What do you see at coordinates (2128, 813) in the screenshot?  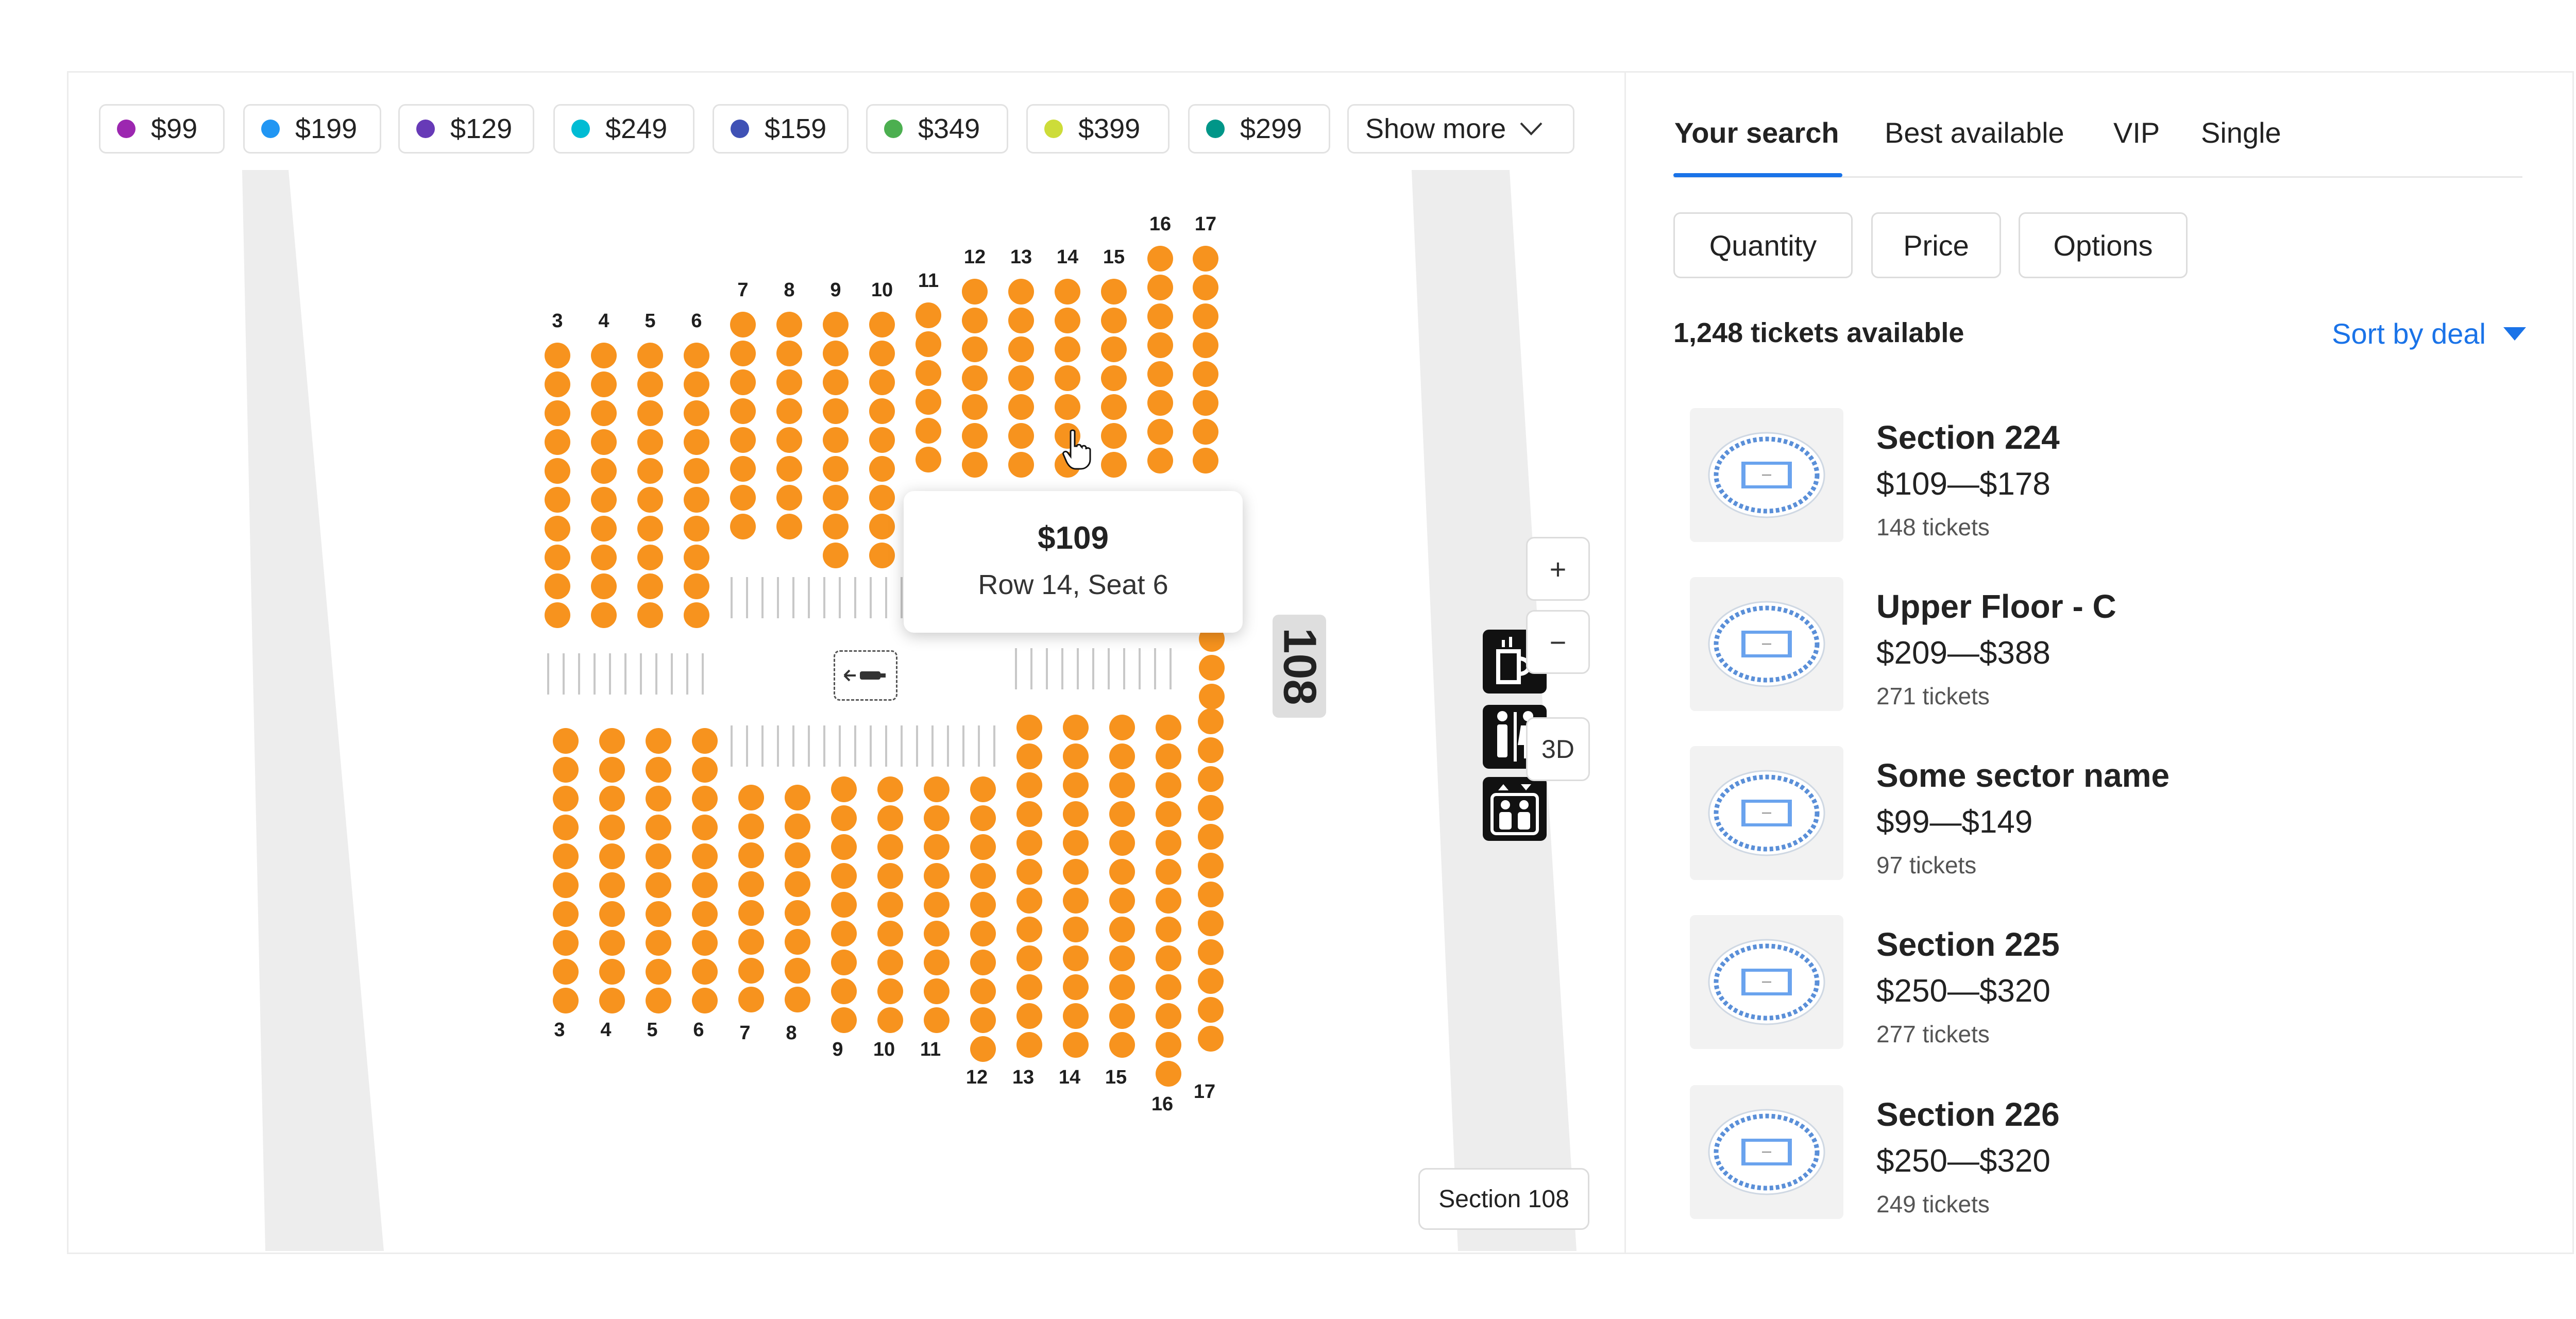 I see `listing-item: Some sector name $99—$149 97 tickets` at bounding box center [2128, 813].